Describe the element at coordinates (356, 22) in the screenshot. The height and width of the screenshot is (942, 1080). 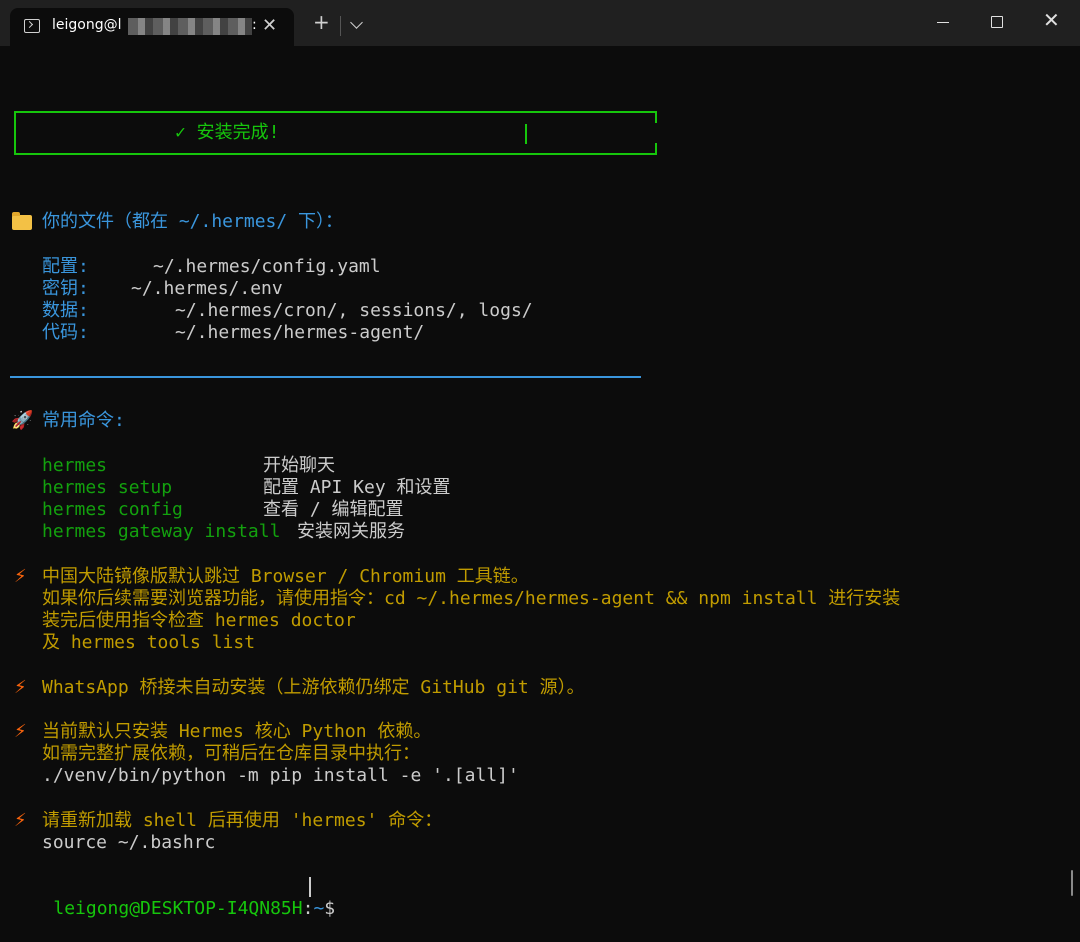
I see `chevron-down-icon` at that location.